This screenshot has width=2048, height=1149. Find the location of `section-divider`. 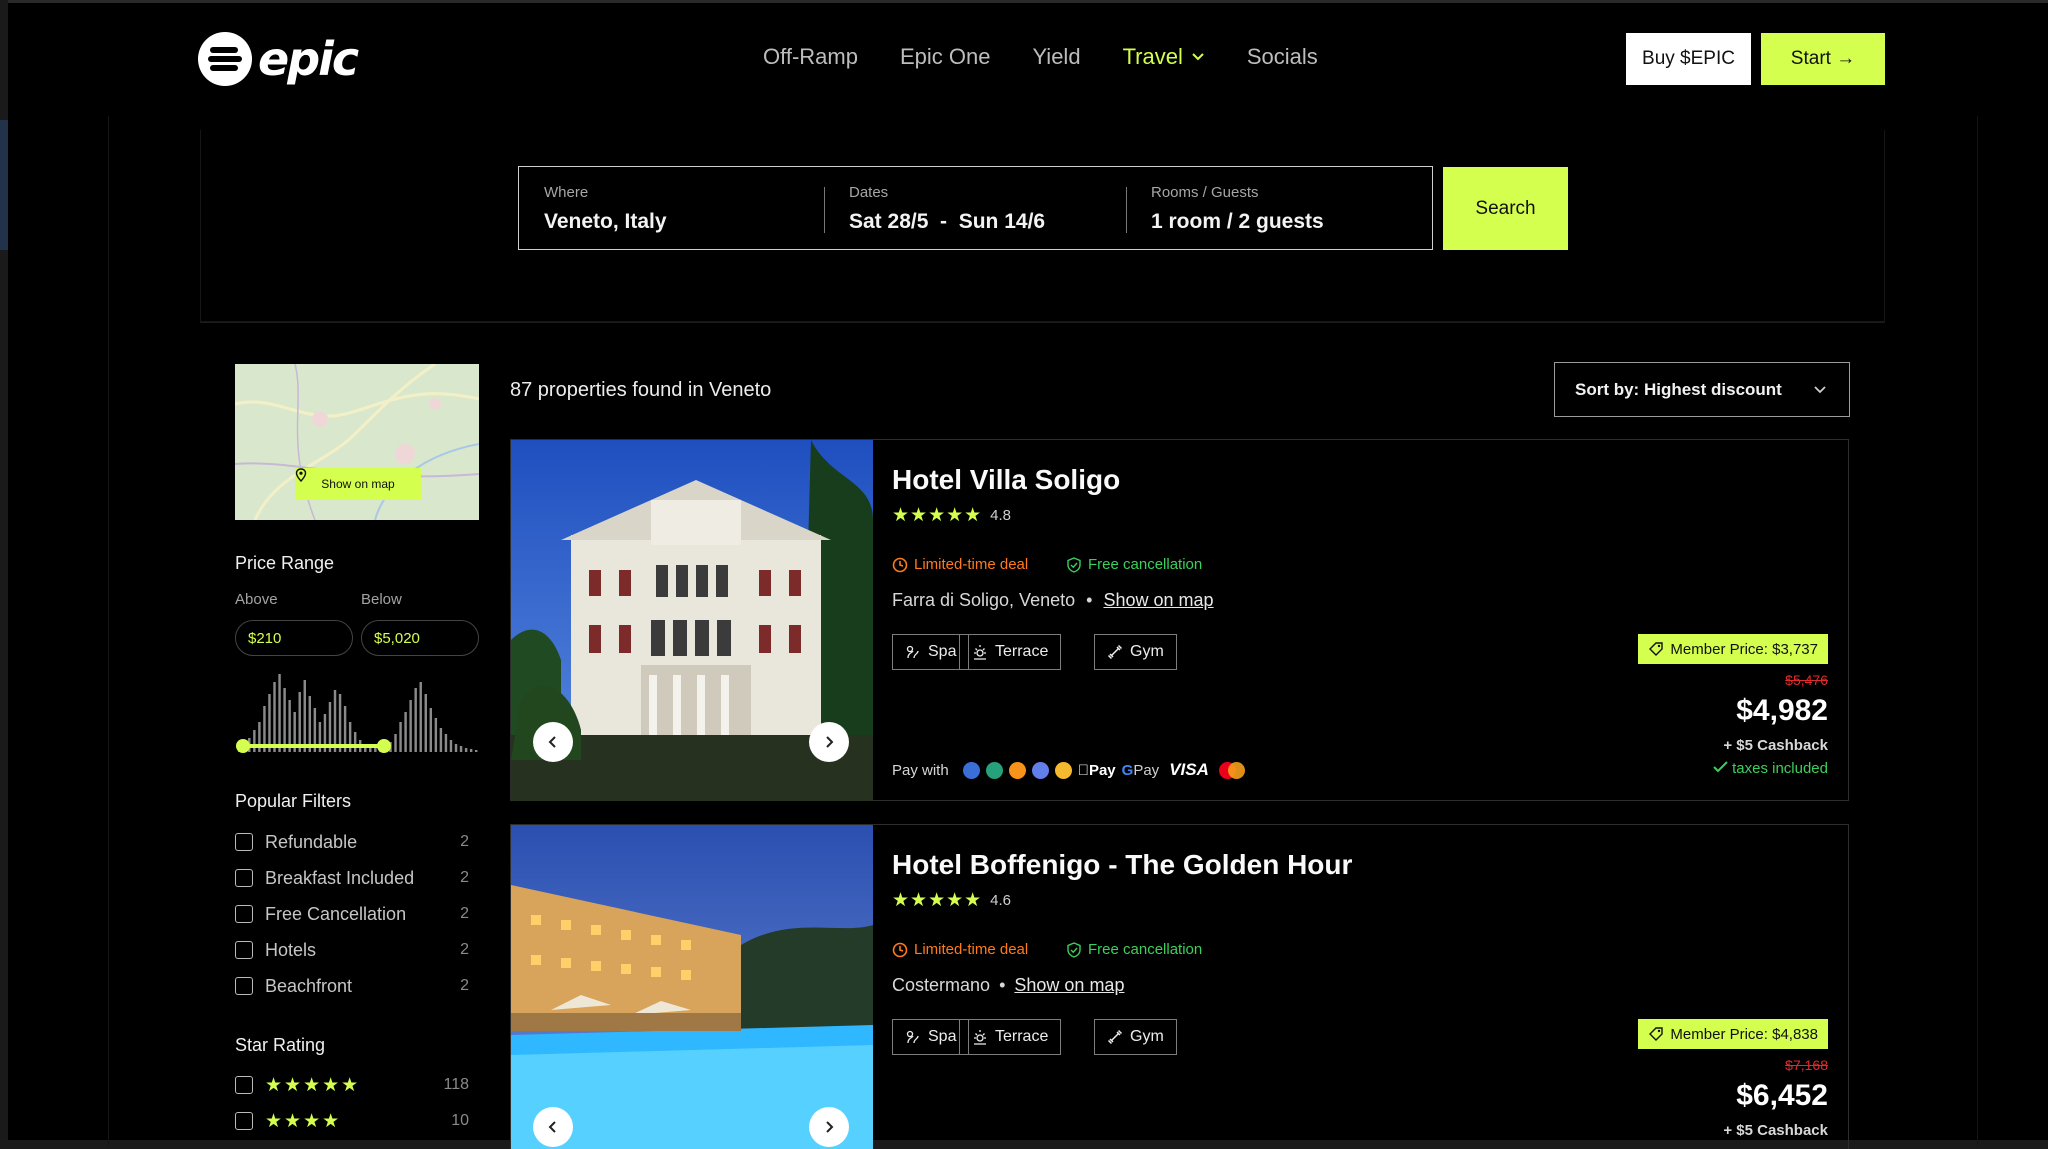

section-divider is located at coordinates (1042, 322).